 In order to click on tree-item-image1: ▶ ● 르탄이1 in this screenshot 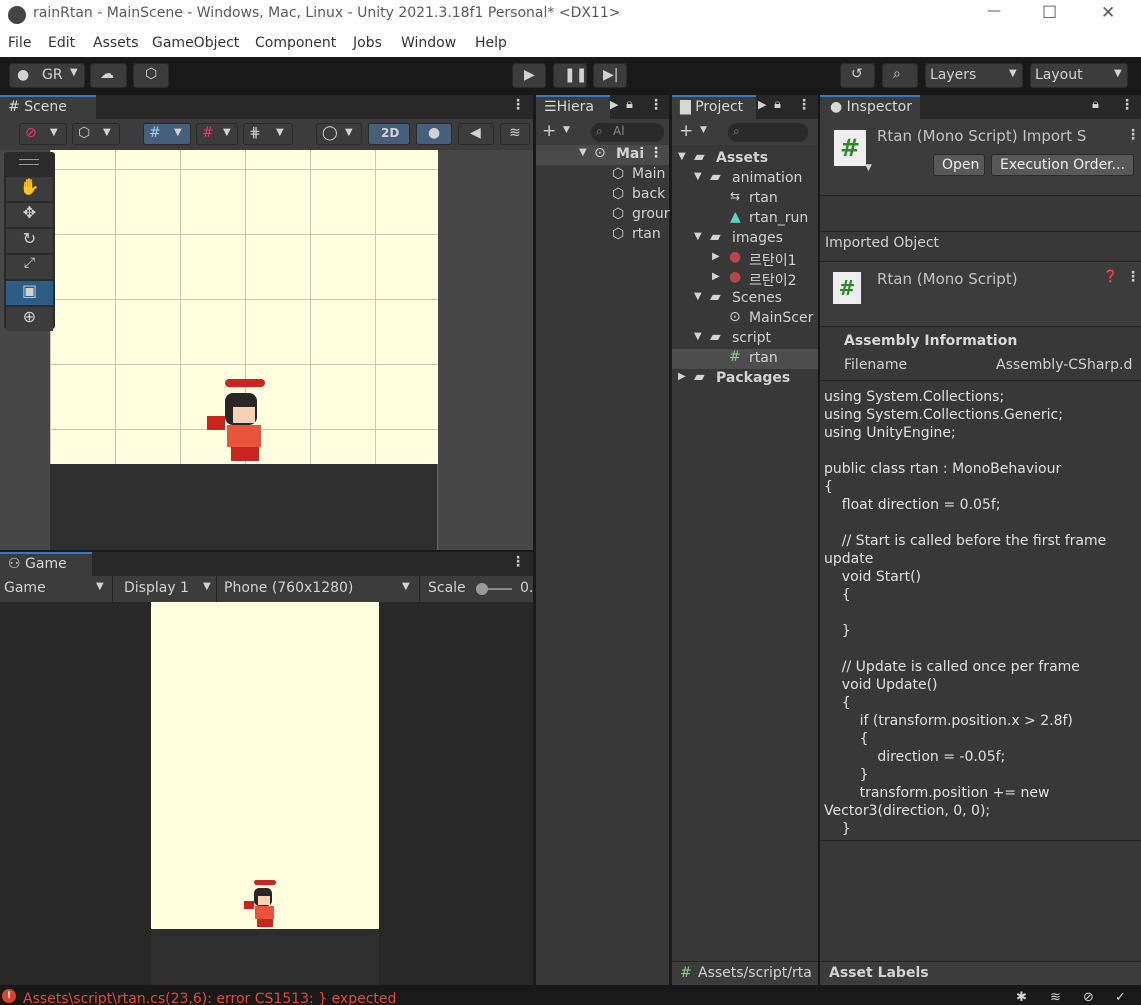, I will do `click(745, 259)`.